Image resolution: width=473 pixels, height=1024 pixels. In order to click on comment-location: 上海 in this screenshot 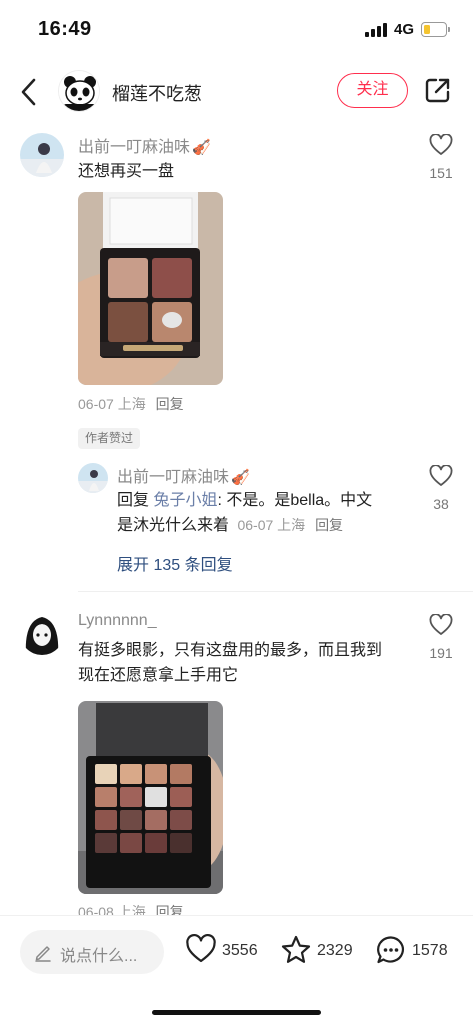, I will do `click(131, 404)`.